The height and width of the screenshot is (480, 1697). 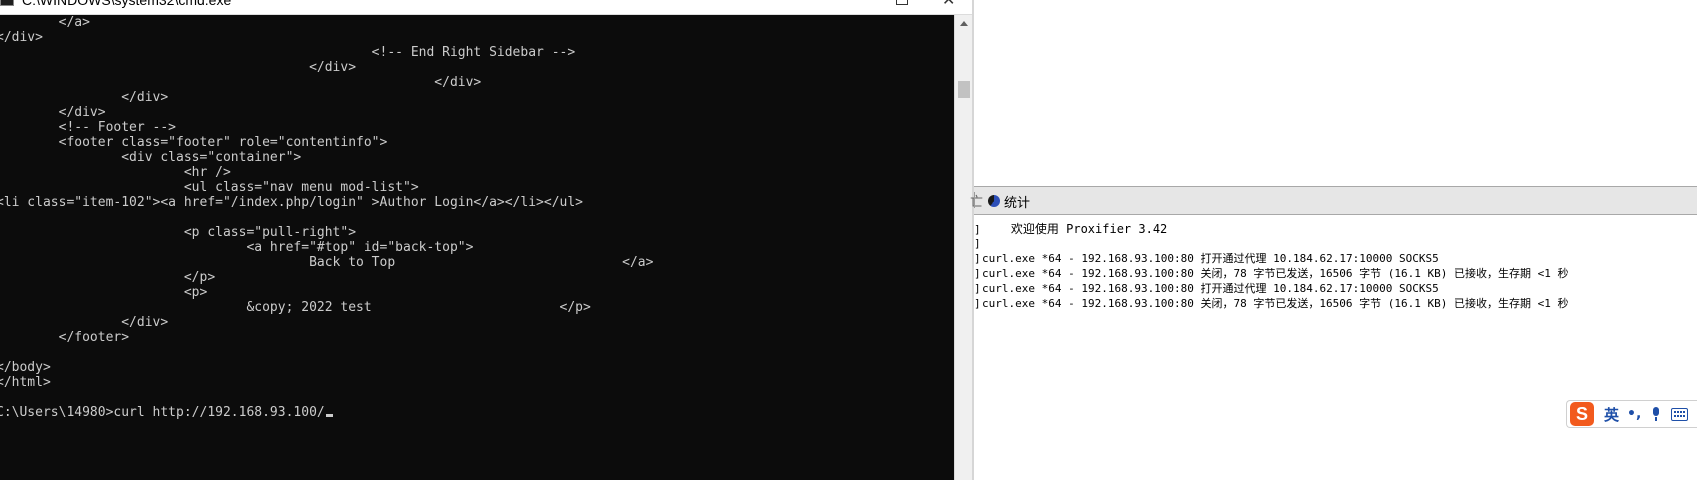 What do you see at coordinates (65, 337) in the screenshot?
I see `console-line: </footer>` at bounding box center [65, 337].